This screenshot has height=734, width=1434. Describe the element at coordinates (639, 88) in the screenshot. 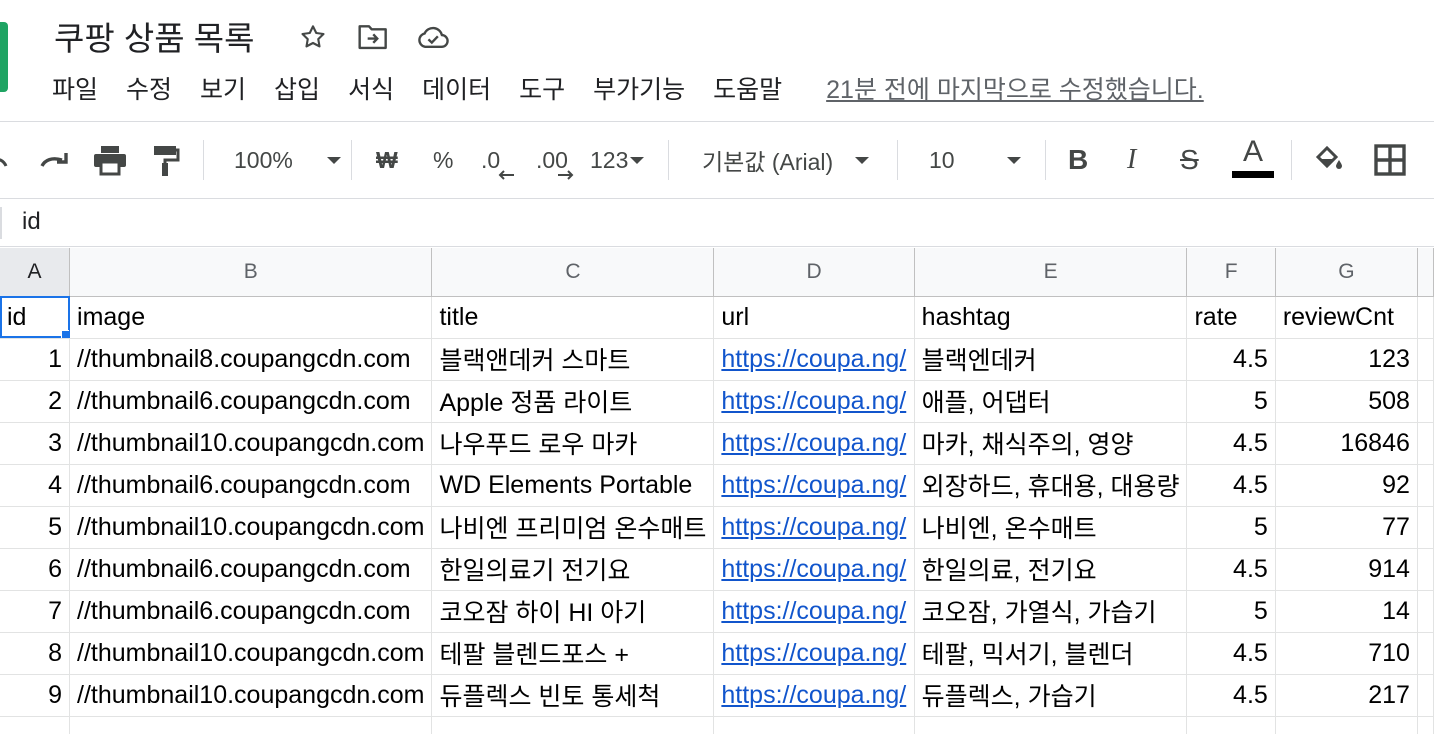

I see `menu-addons: 부가기능` at that location.